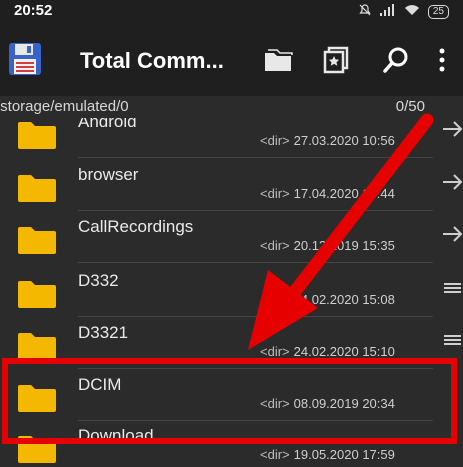 Image resolution: width=463 pixels, height=467 pixels. I want to click on file-datetime: 08.09.2019 20:34, so click(344, 403).